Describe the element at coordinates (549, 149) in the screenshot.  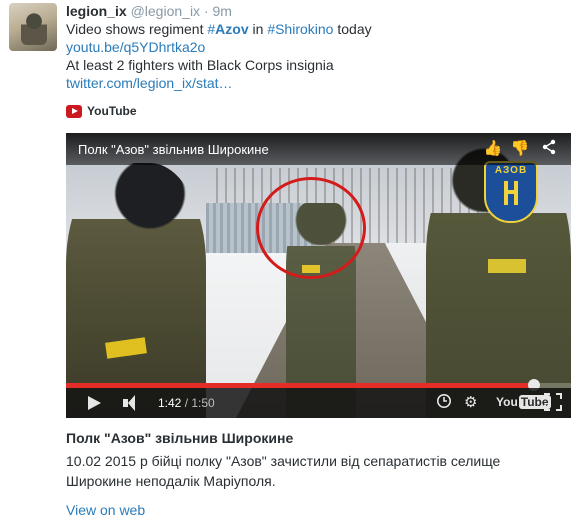
I see `share-icon` at that location.